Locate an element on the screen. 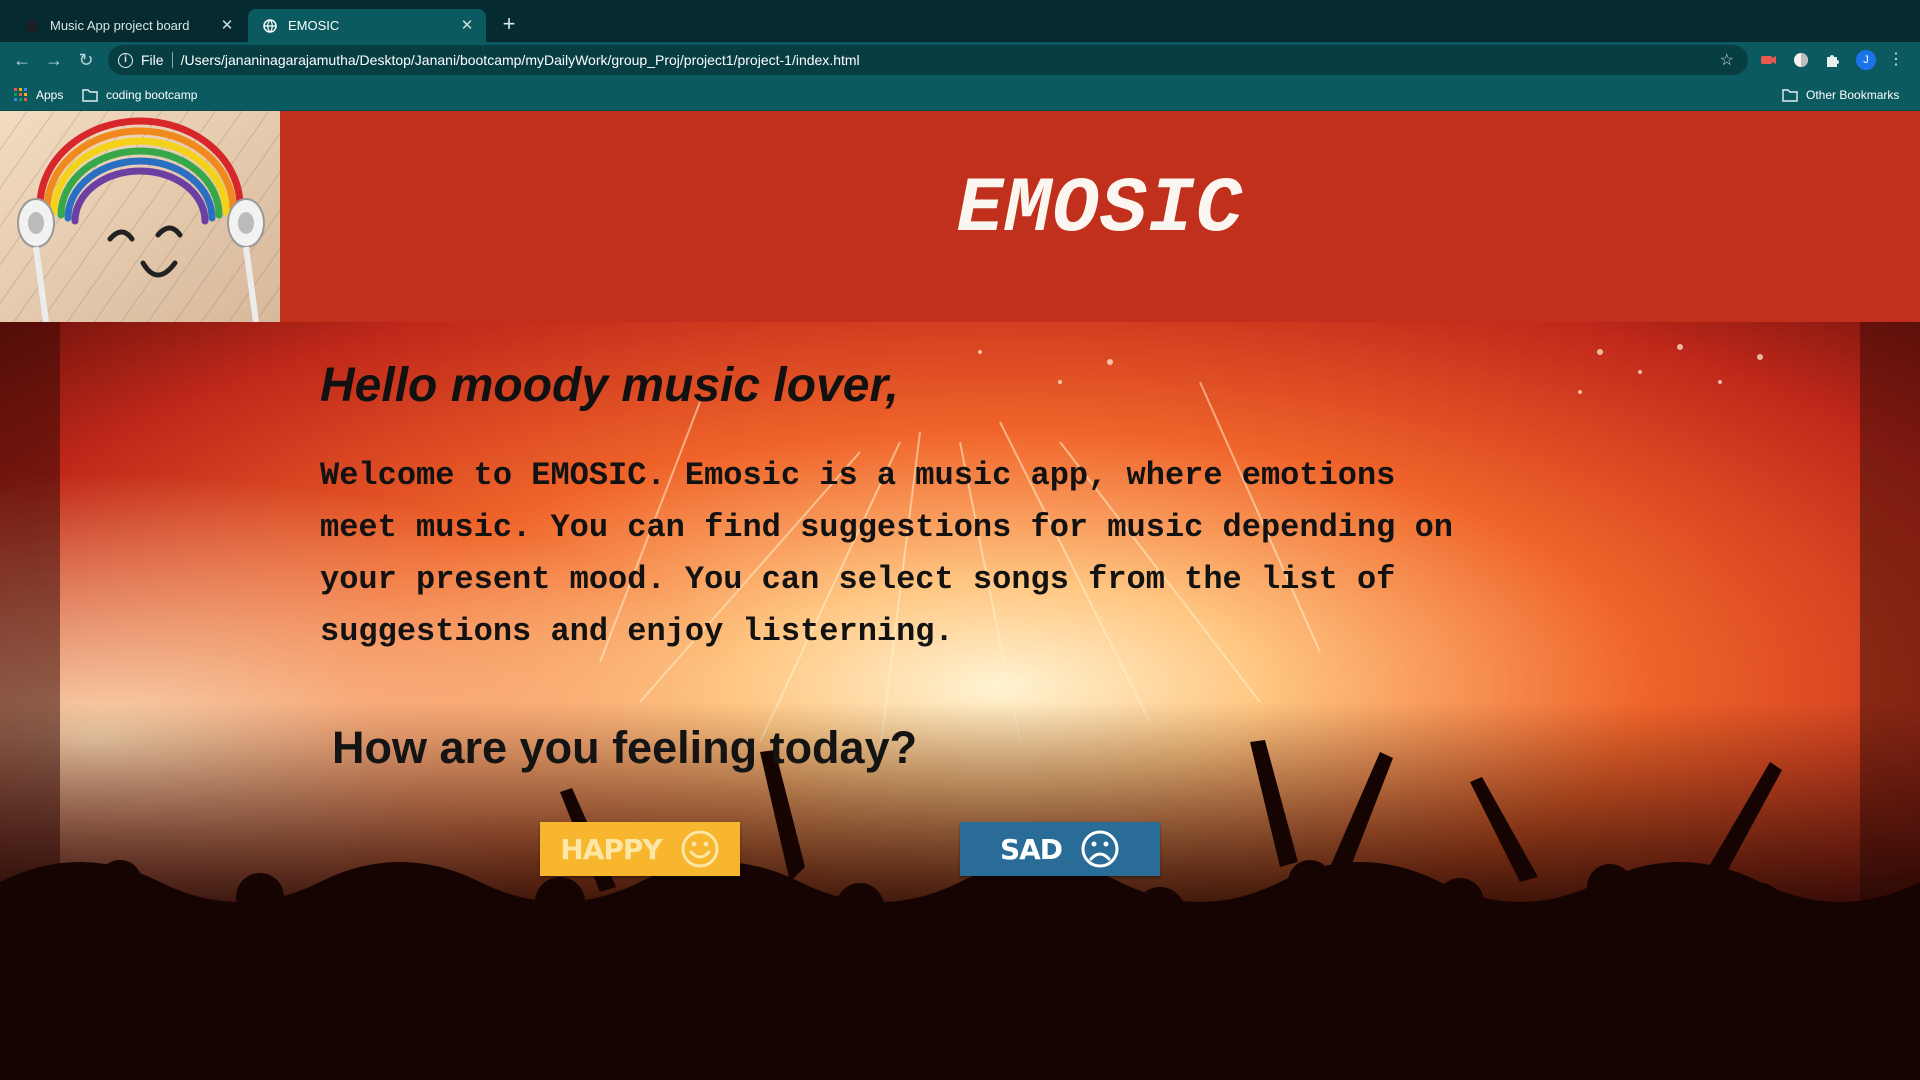  welcome-line: suggestions and enjoy listerning. is located at coordinates (637, 631).